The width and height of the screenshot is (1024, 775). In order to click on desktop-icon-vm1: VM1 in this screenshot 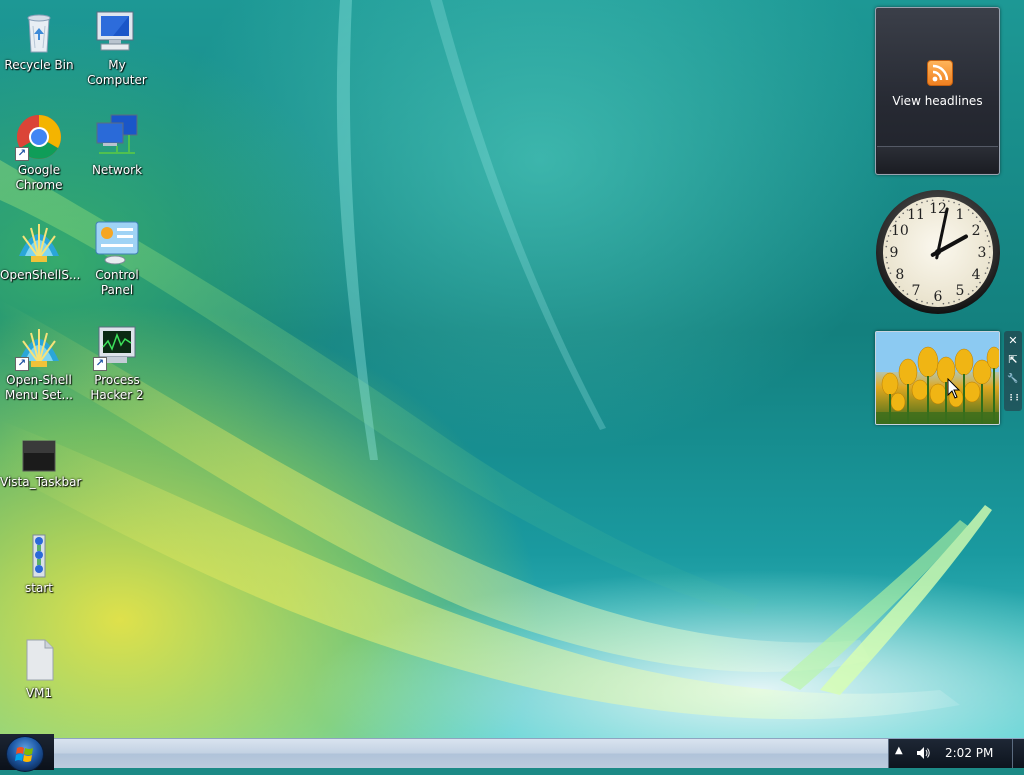, I will do `click(39, 669)`.